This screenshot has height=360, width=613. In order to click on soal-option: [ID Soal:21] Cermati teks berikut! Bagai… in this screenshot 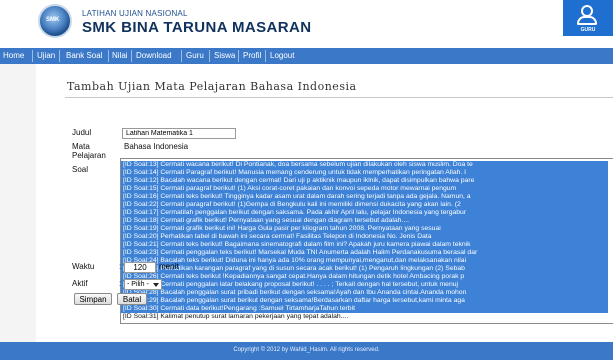, I will do `click(364, 245)`.